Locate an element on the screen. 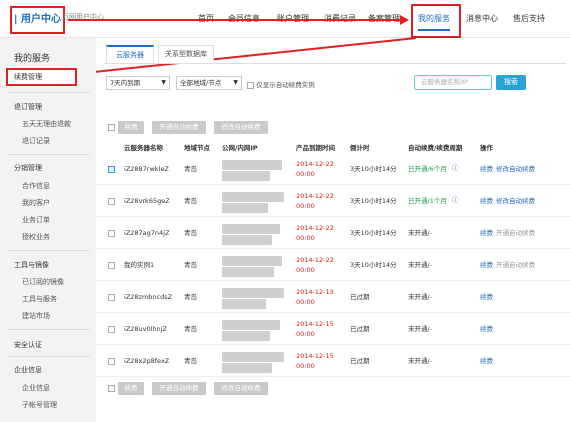 This screenshot has width=570, height=422. sidebar-section-enterprise: 企业信息 is located at coordinates (28, 370).